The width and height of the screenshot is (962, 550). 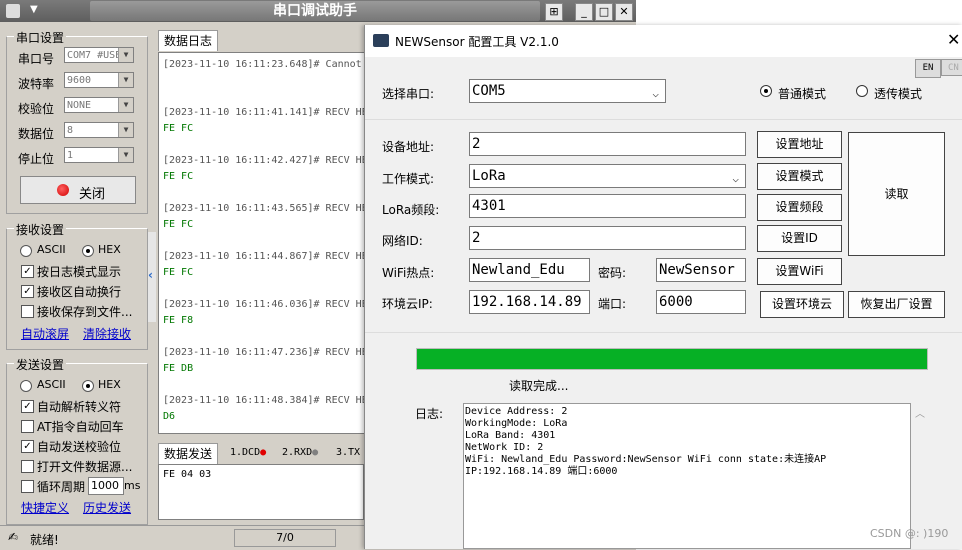 I want to click on log-timestamp: [2023-11-10 16:11:41.141]# RECV HE, so click(x=264, y=112).